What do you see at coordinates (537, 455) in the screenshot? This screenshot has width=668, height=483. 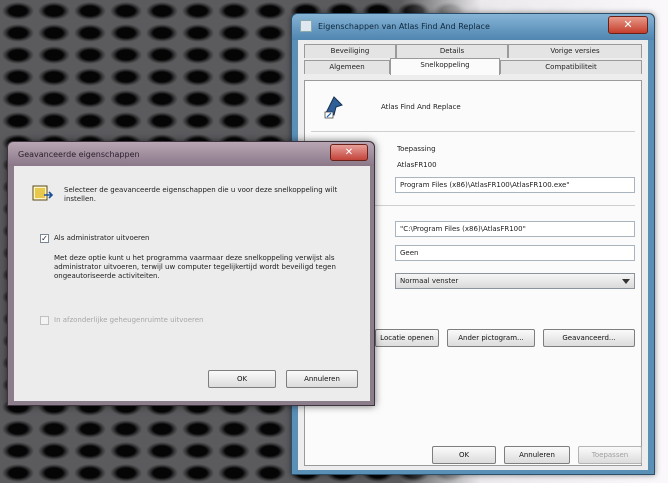 I see `properties-cancel-button: Annuleren` at bounding box center [537, 455].